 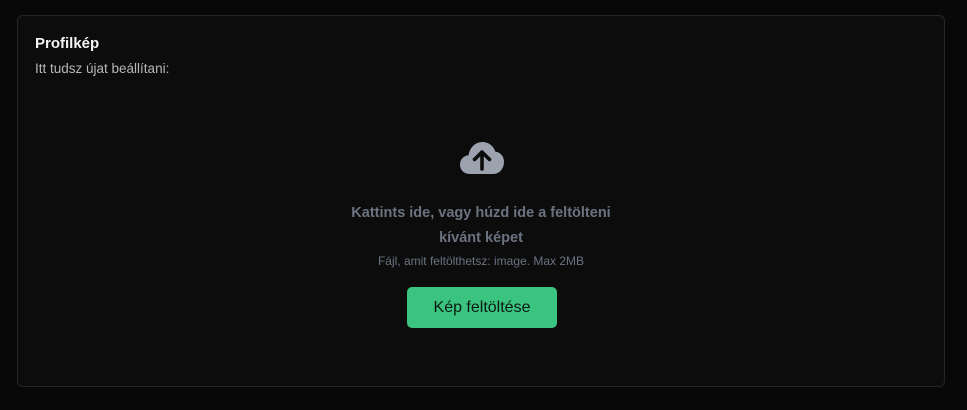 I want to click on cloud-upload-icon, so click(x=482, y=158).